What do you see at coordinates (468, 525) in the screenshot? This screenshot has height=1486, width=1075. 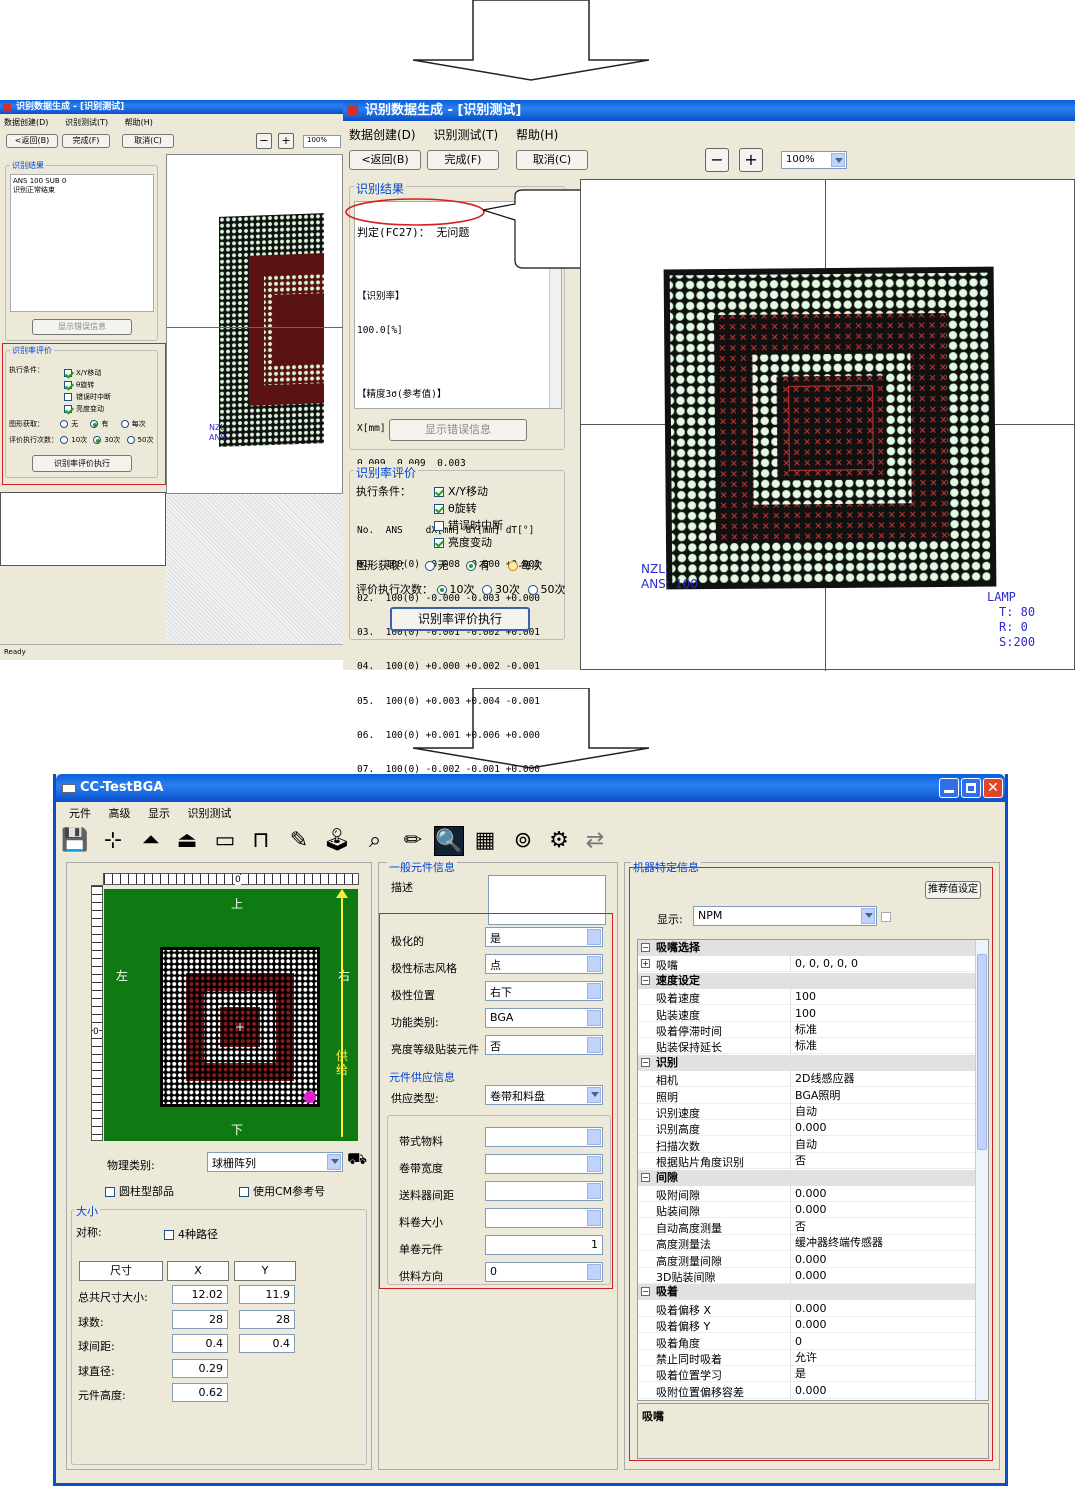 I see `opt-stop: 错误时中断` at bounding box center [468, 525].